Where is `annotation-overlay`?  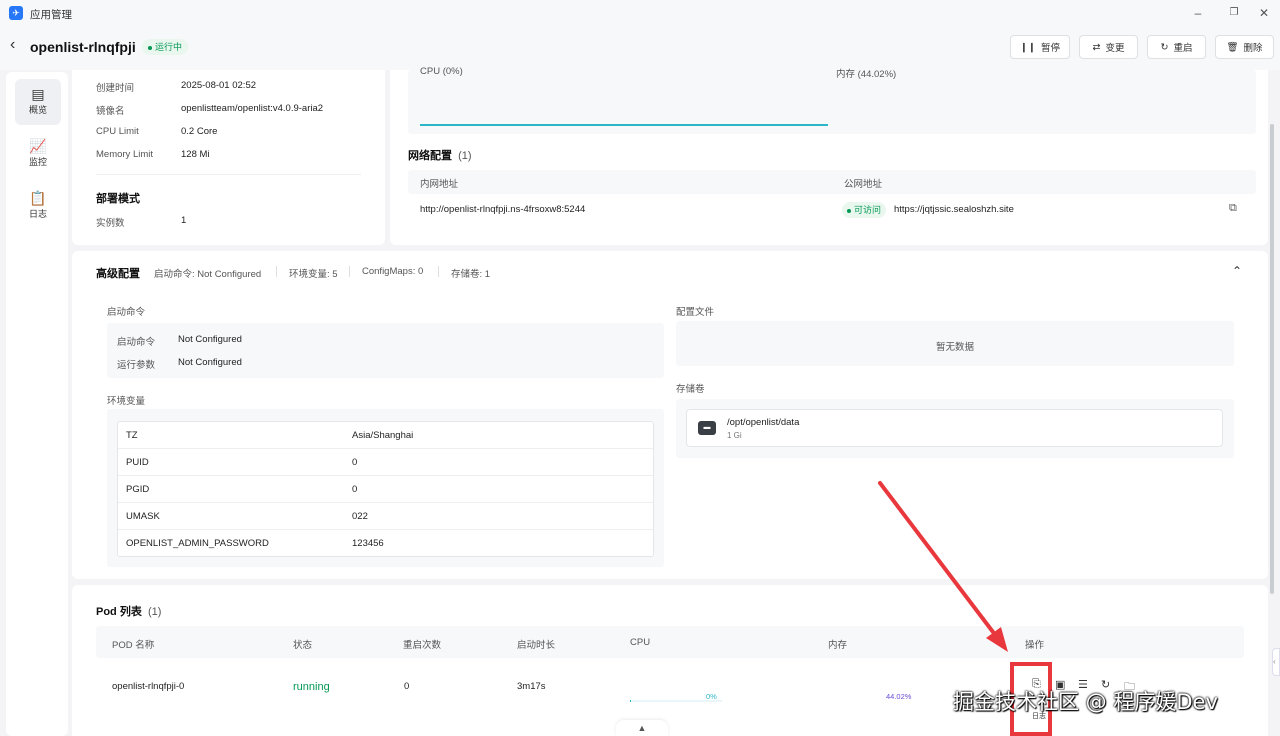 annotation-overlay is located at coordinates (965, 608).